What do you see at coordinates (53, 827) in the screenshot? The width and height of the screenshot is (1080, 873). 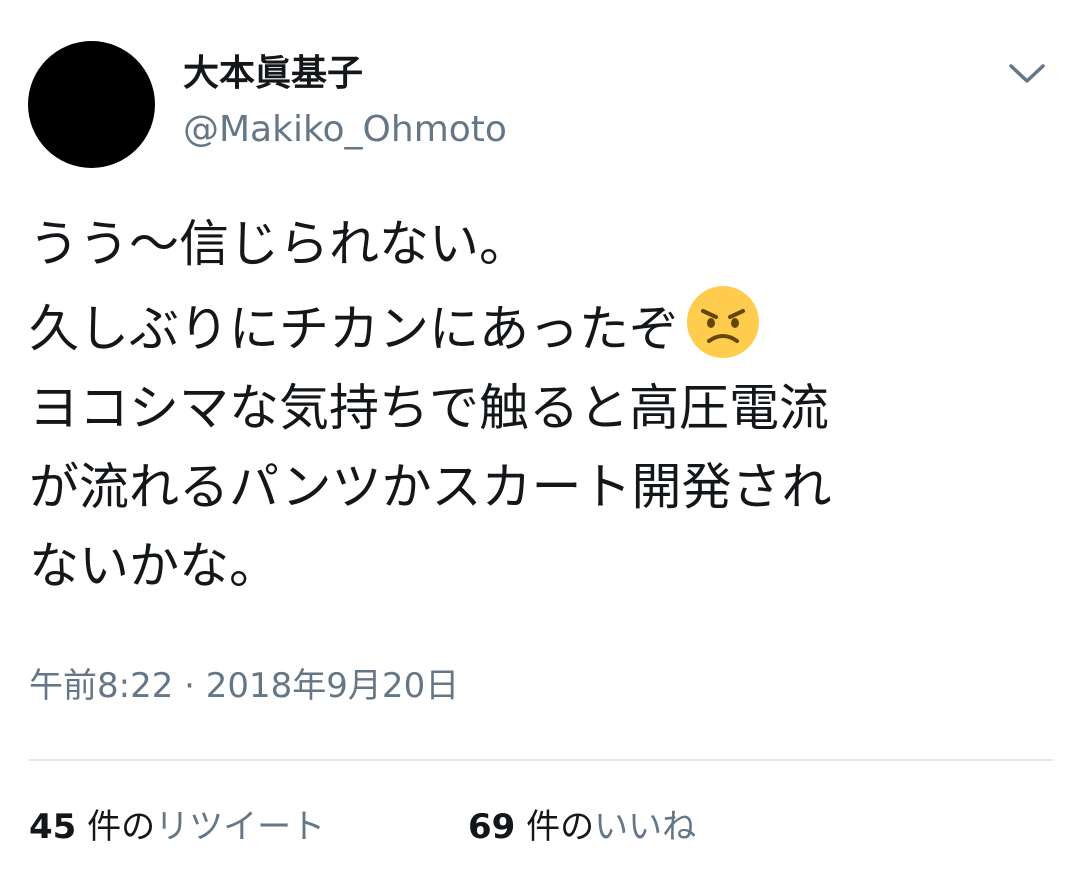 I see `retweet-count: 45` at bounding box center [53, 827].